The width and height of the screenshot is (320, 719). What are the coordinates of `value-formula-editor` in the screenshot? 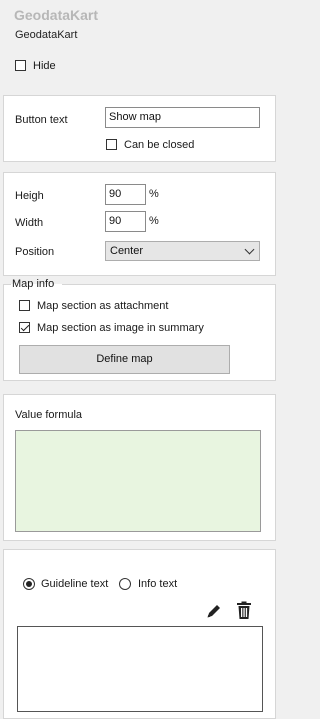 It's located at (138, 481).